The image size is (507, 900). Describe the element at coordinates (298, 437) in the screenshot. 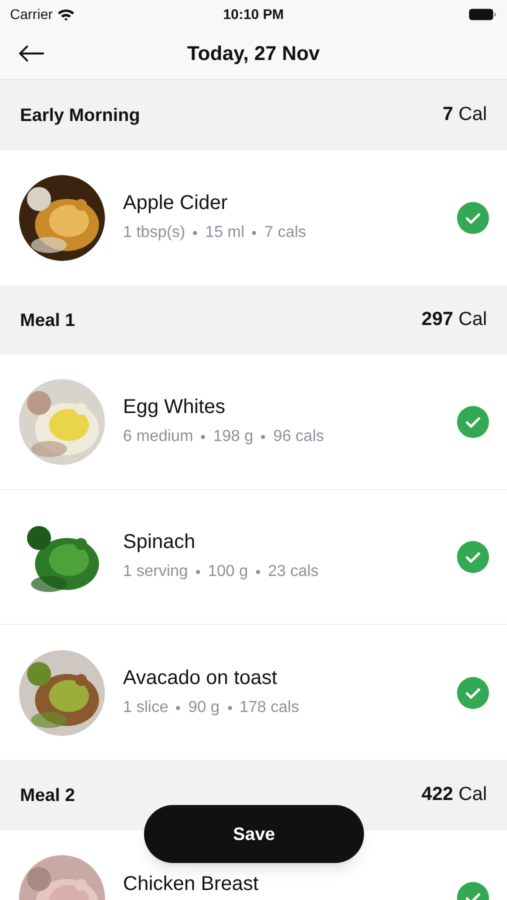

I see `food-detail: 96 cals` at that location.